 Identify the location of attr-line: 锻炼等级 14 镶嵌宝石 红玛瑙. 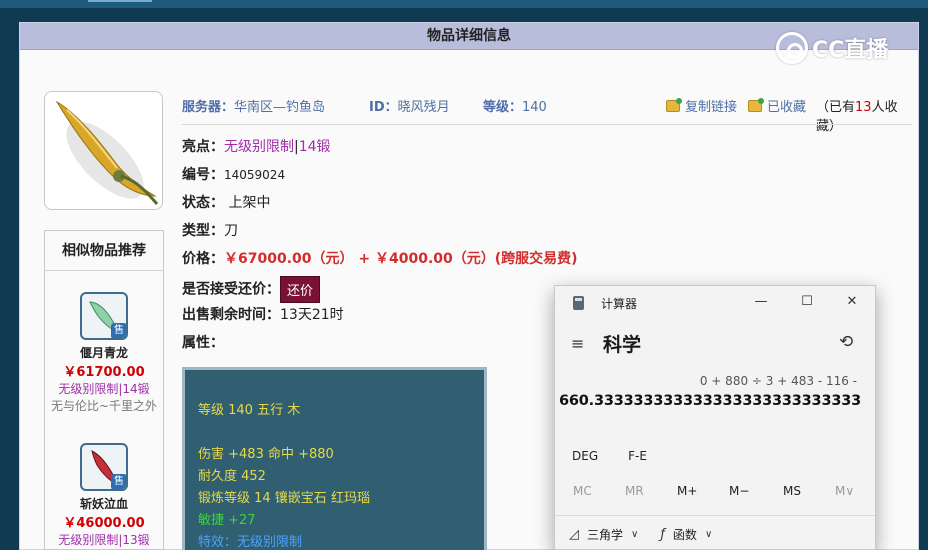
(284, 498).